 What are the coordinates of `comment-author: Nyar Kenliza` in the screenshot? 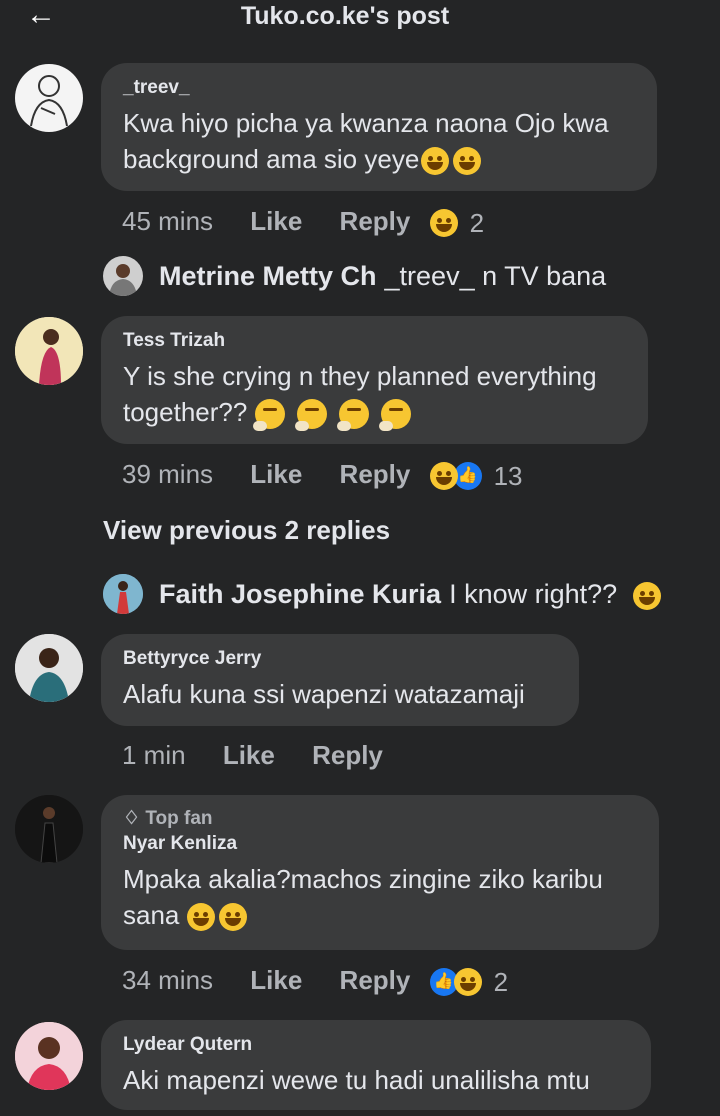 It's located at (380, 844).